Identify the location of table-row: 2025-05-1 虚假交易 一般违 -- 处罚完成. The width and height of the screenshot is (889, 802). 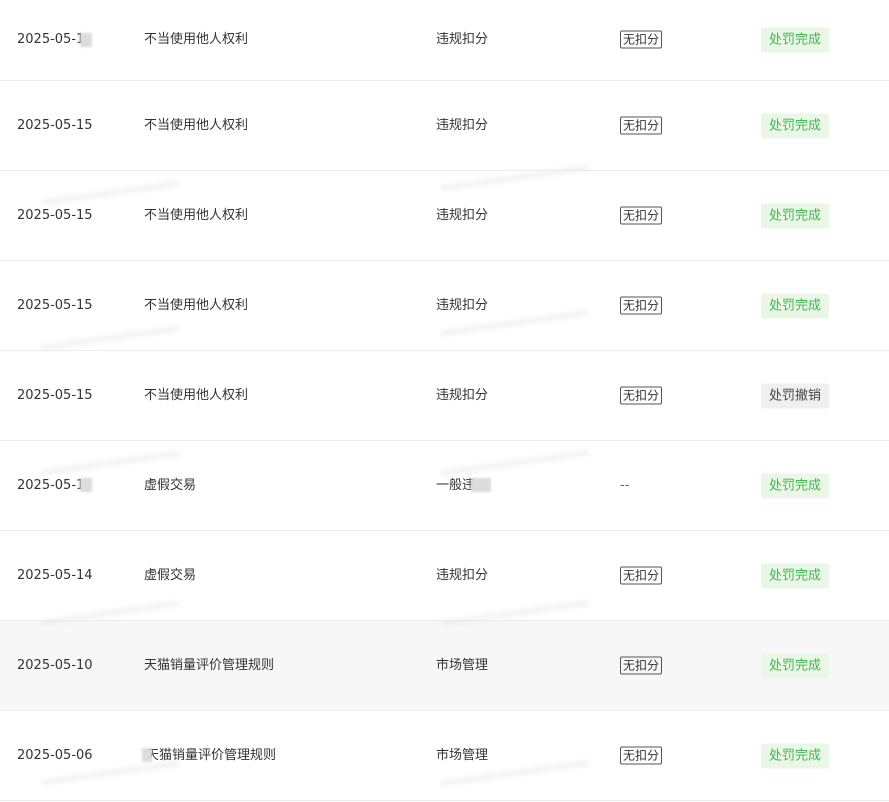
(444, 486).